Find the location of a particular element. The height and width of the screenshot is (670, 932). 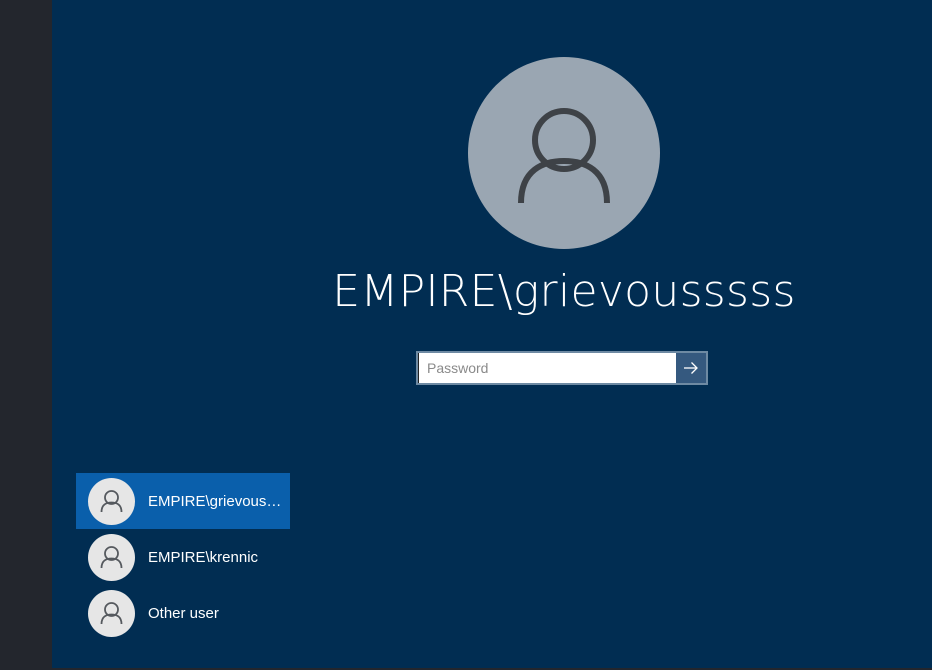

submit-button is located at coordinates (691, 368).